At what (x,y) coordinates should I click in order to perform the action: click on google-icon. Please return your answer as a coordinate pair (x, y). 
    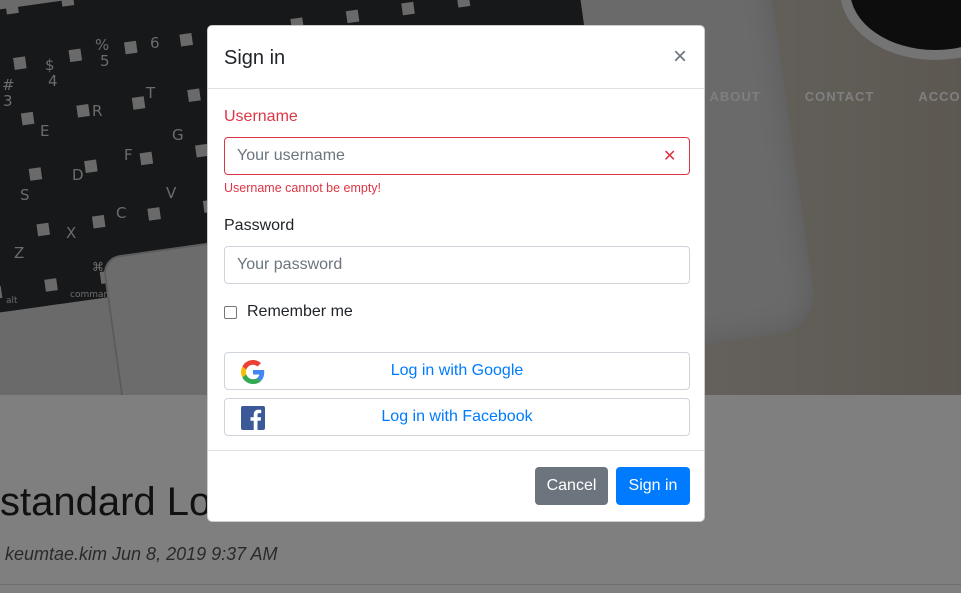
    Looking at the image, I should click on (253, 372).